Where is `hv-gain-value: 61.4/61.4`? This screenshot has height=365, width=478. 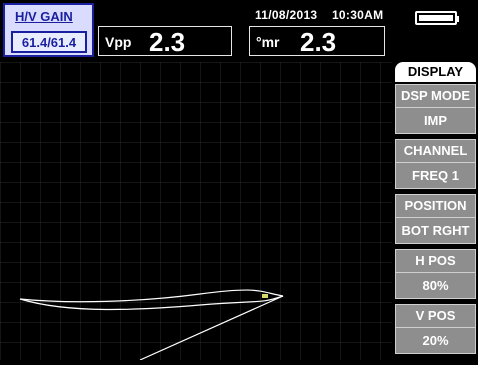
hv-gain-value: 61.4/61.4 is located at coordinates (49, 42).